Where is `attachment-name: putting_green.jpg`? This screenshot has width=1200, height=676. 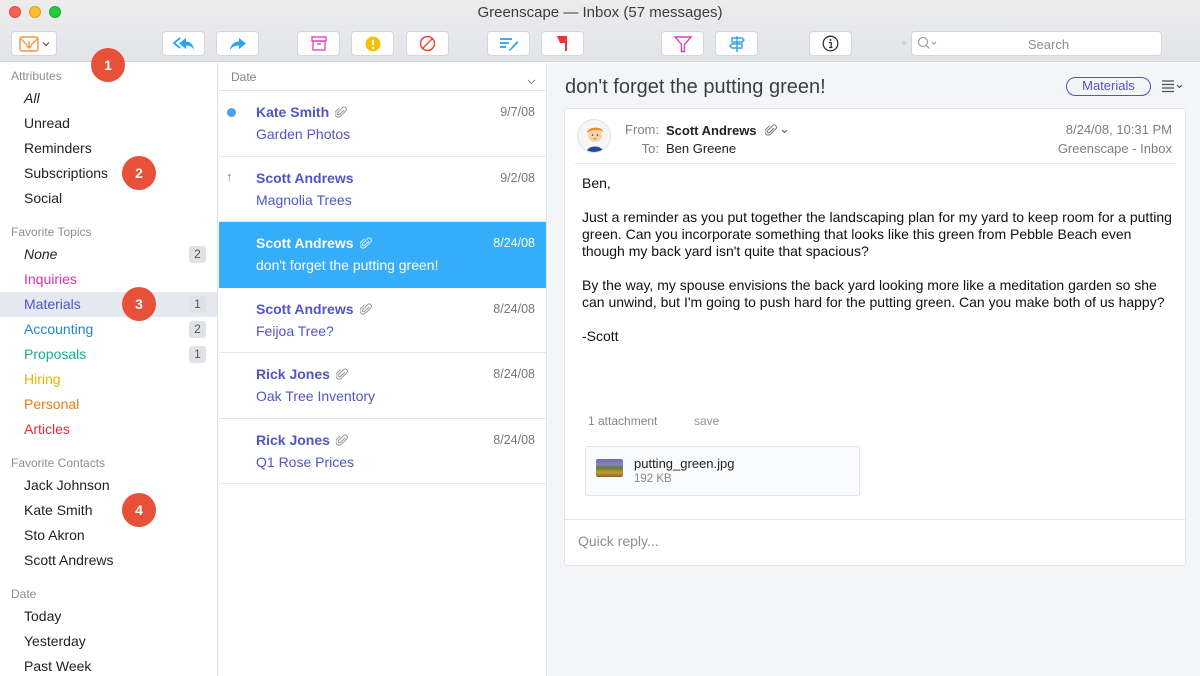
attachment-name: putting_green.jpg is located at coordinates (684, 463).